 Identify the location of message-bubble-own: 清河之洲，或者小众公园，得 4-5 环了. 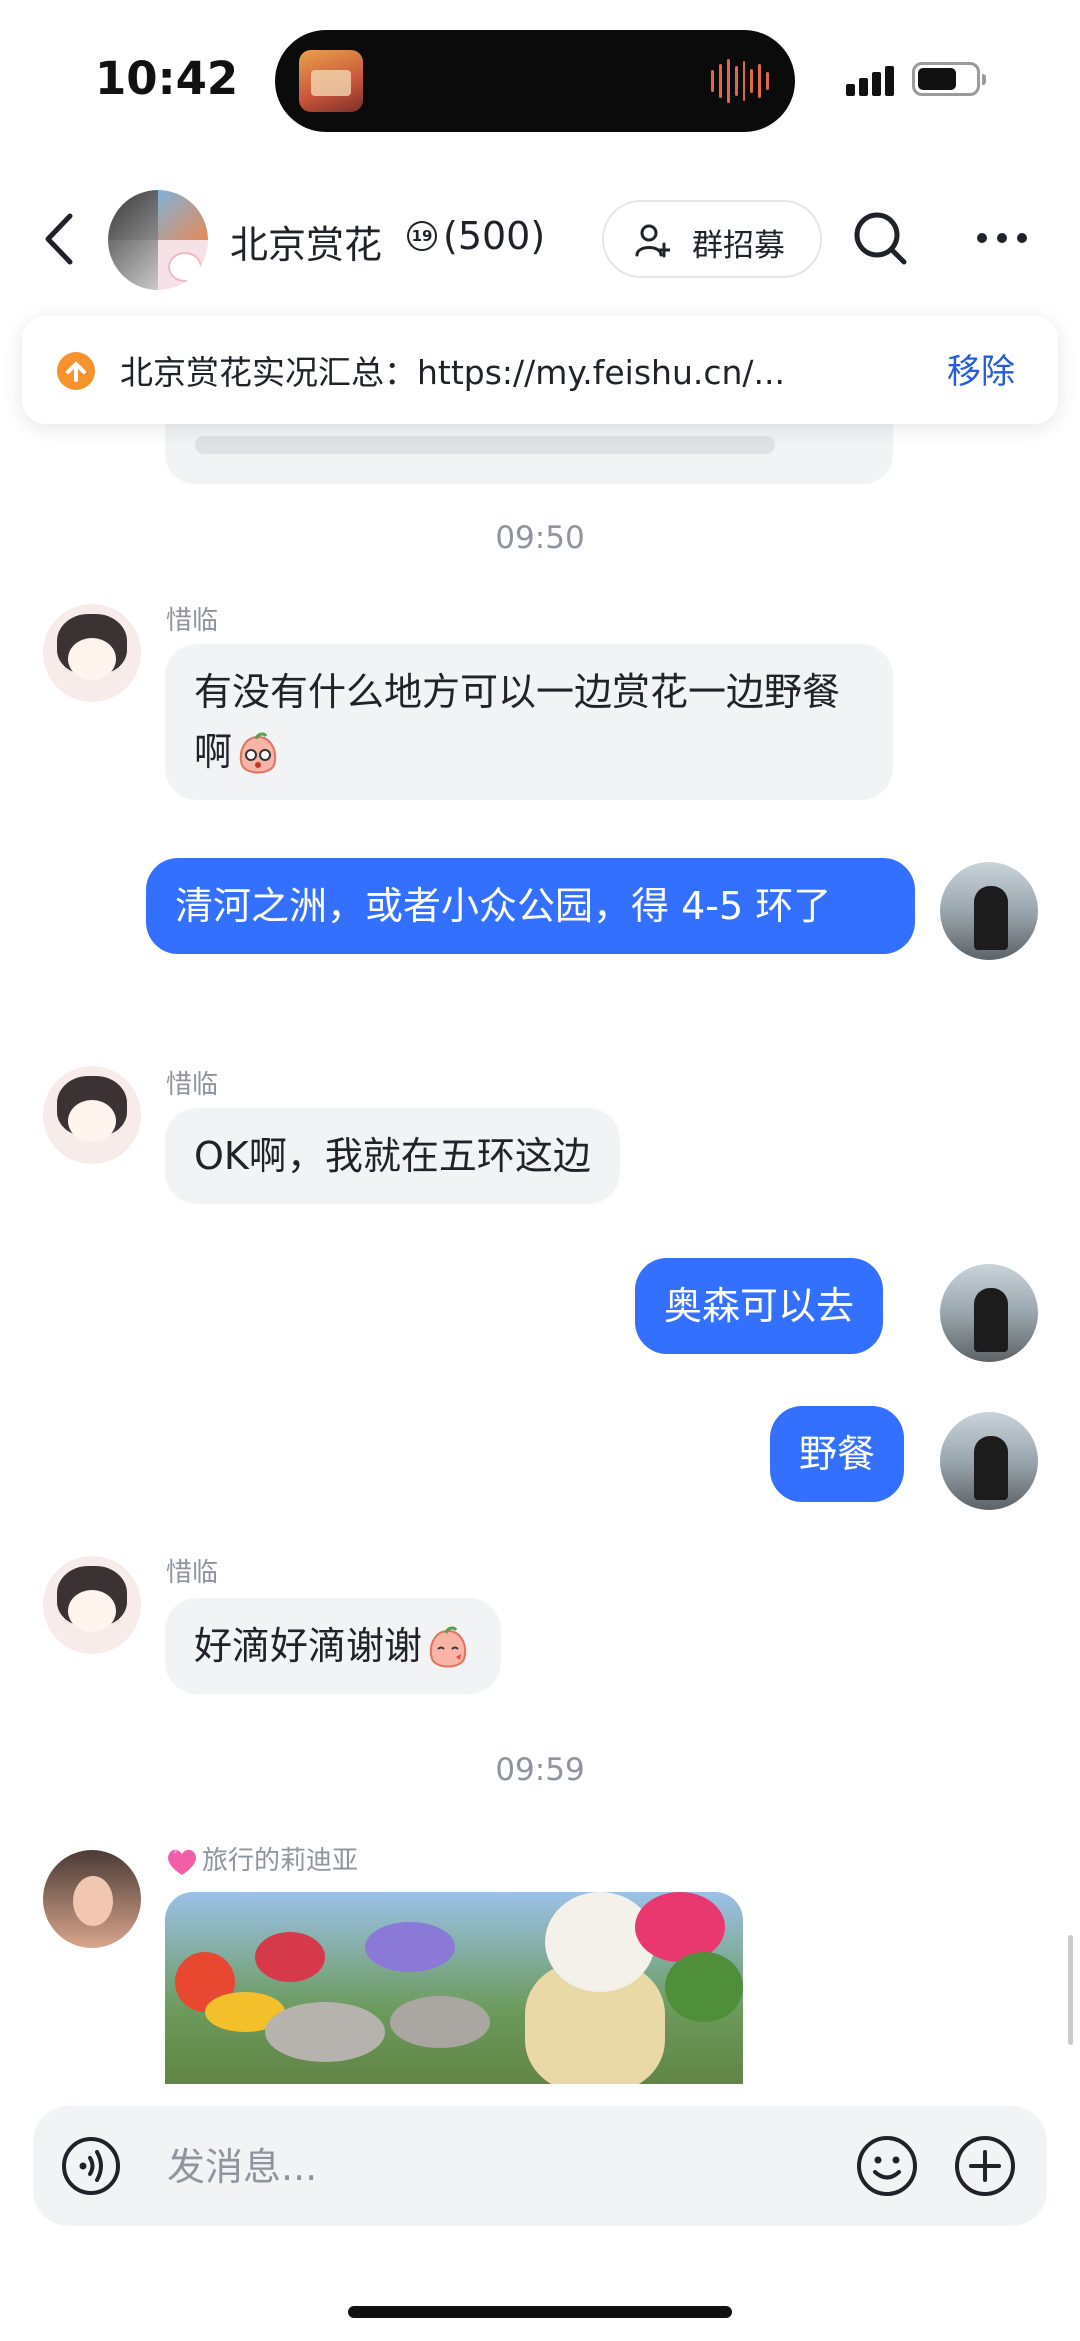
(530, 906).